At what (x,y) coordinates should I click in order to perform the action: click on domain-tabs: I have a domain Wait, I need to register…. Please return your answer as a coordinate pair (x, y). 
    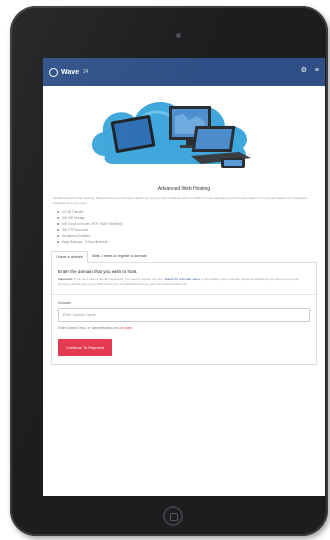
    Looking at the image, I should click on (184, 257).